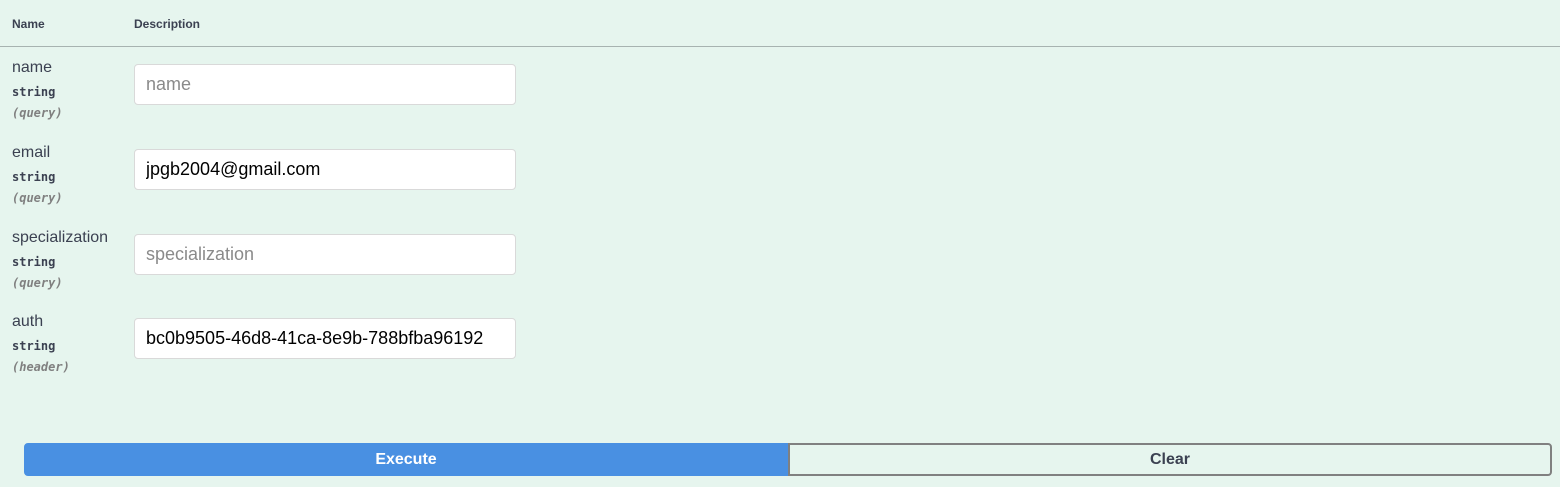 This screenshot has width=1560, height=487. Describe the element at coordinates (780, 23) in the screenshot. I see `parameters-table-header: Name Description` at that location.